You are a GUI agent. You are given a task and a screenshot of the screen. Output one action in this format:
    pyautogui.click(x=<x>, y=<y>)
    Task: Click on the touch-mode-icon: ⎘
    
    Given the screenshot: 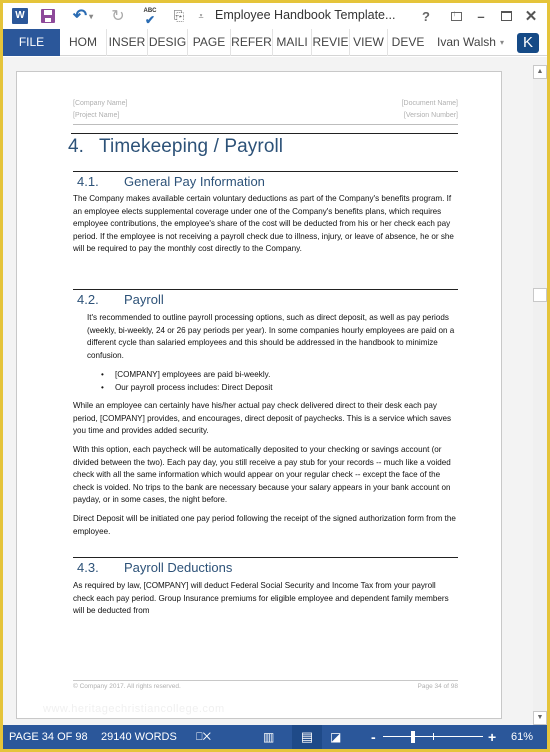 What is the action you would take?
    pyautogui.click(x=179, y=15)
    